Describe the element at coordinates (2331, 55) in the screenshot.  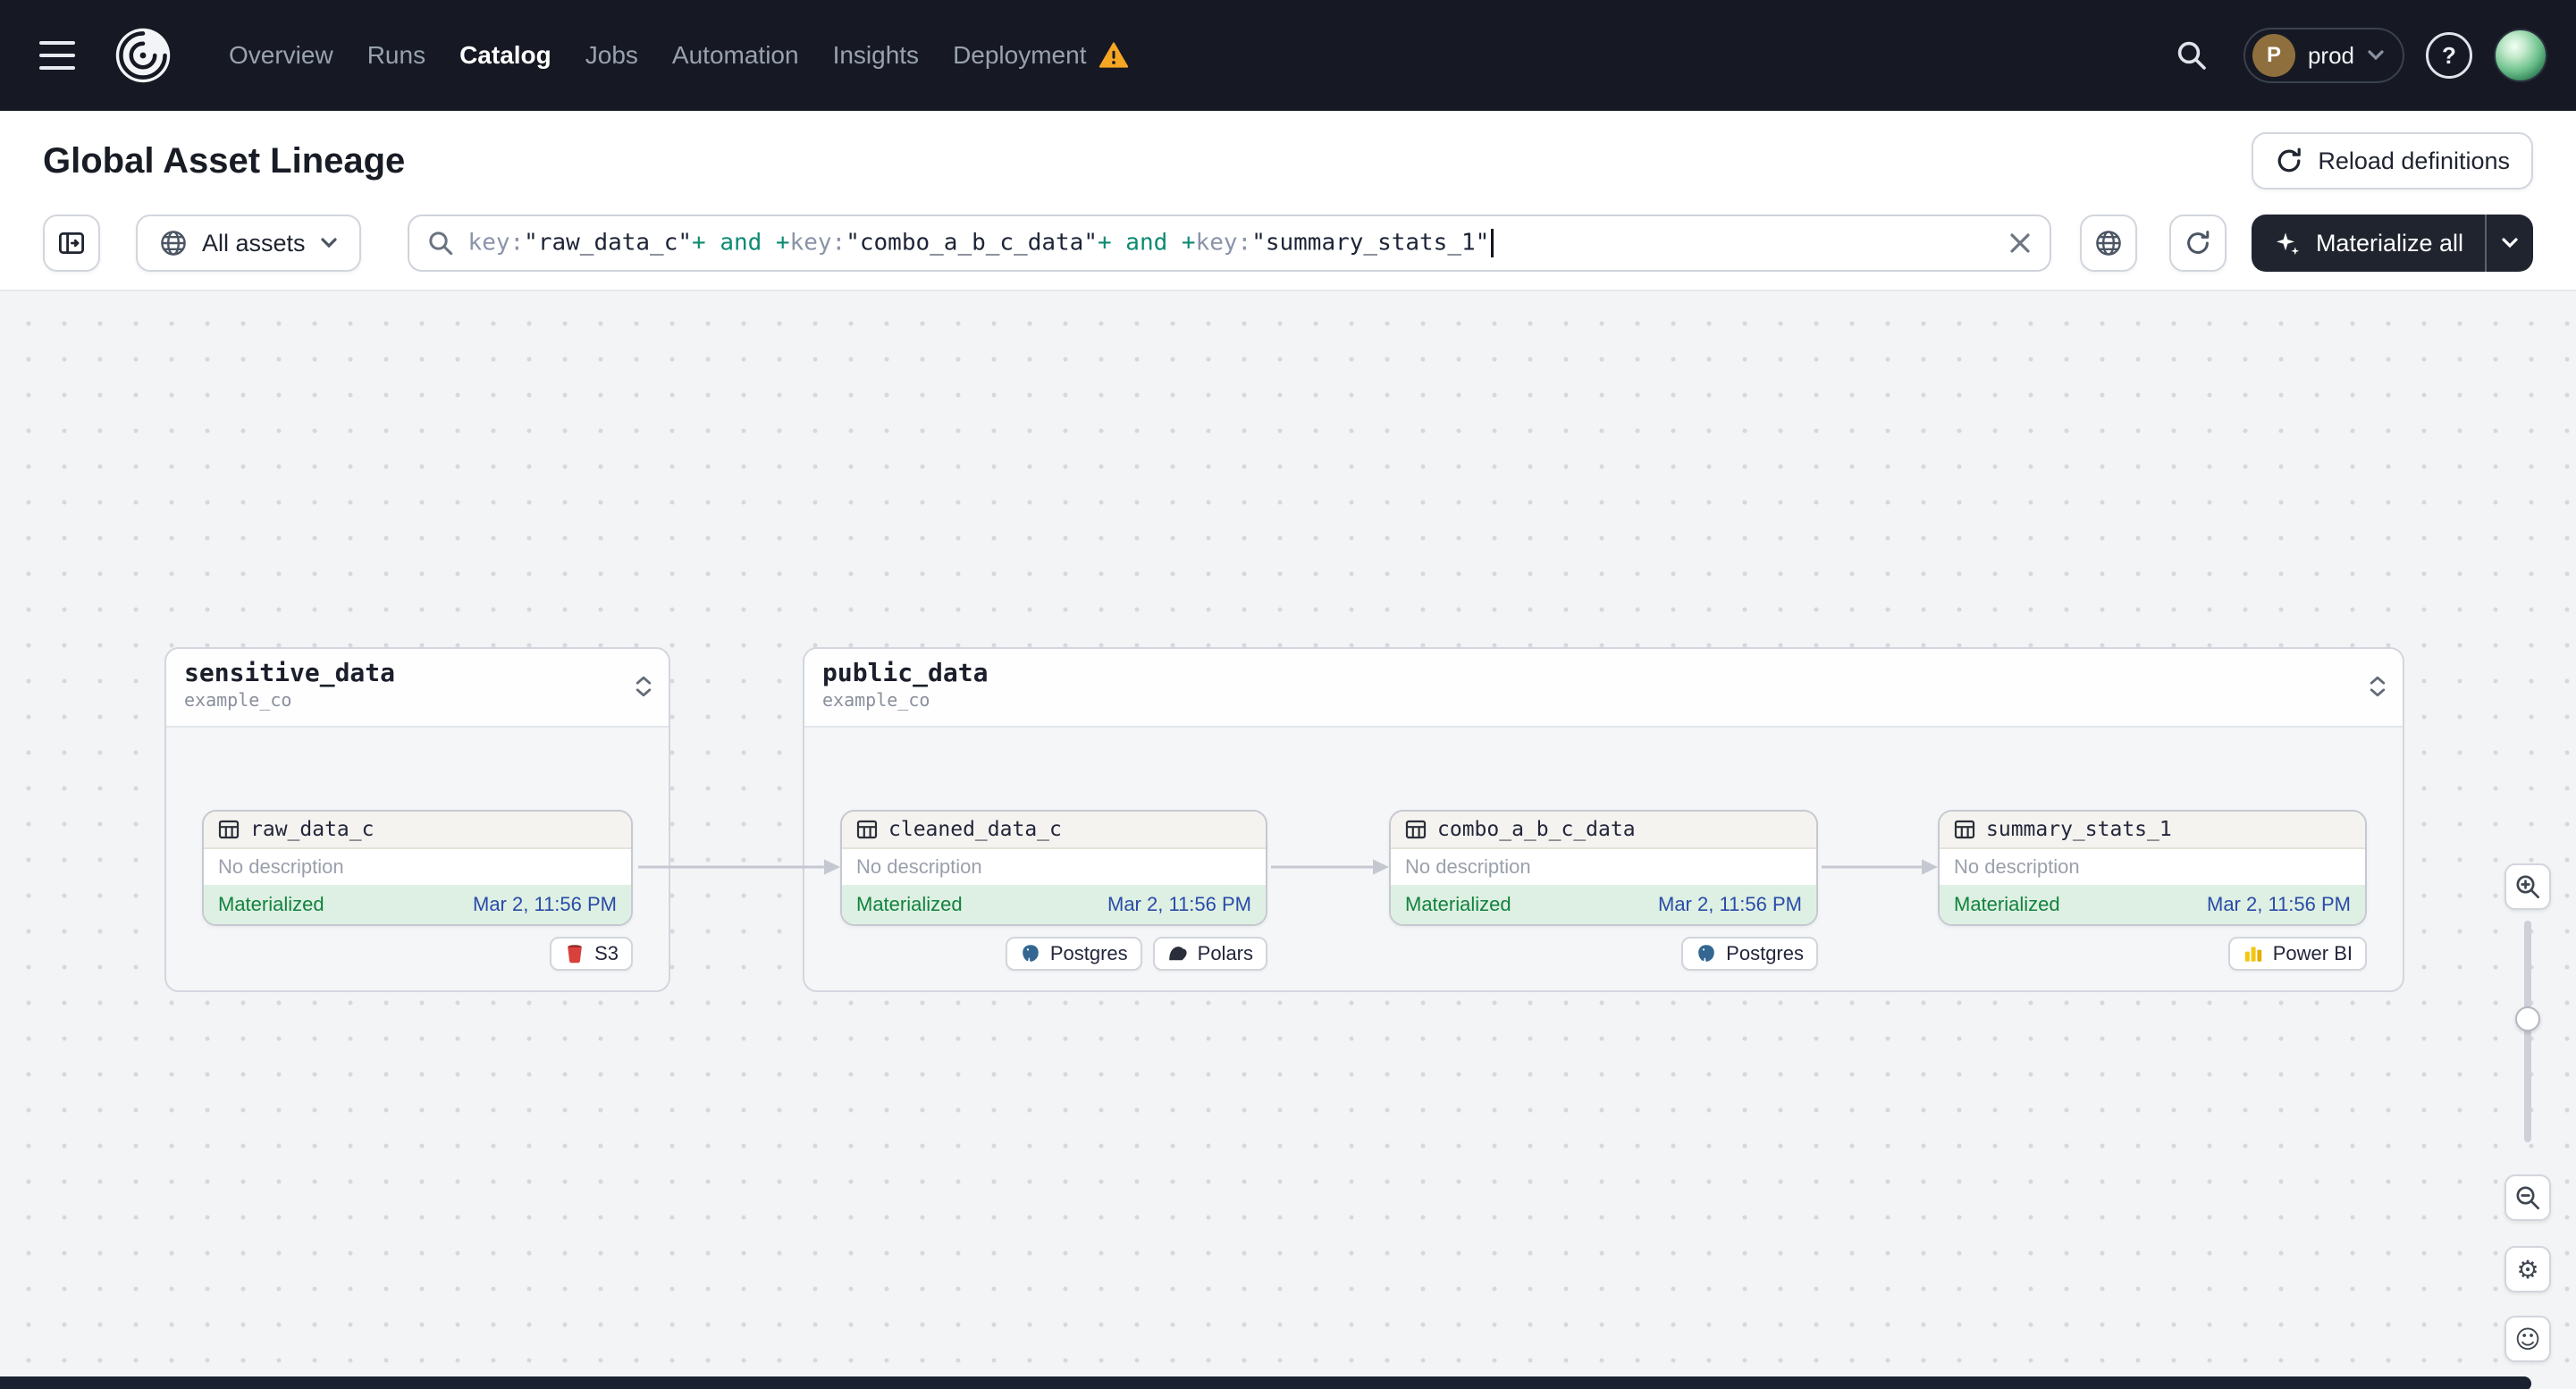
I see `deployment-name: prod` at that location.